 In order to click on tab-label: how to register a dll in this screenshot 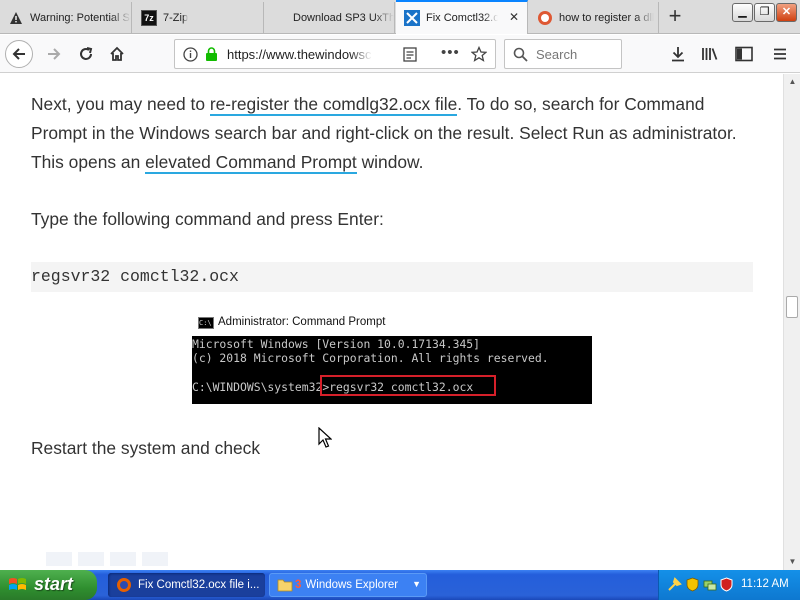, I will do `click(607, 17)`.